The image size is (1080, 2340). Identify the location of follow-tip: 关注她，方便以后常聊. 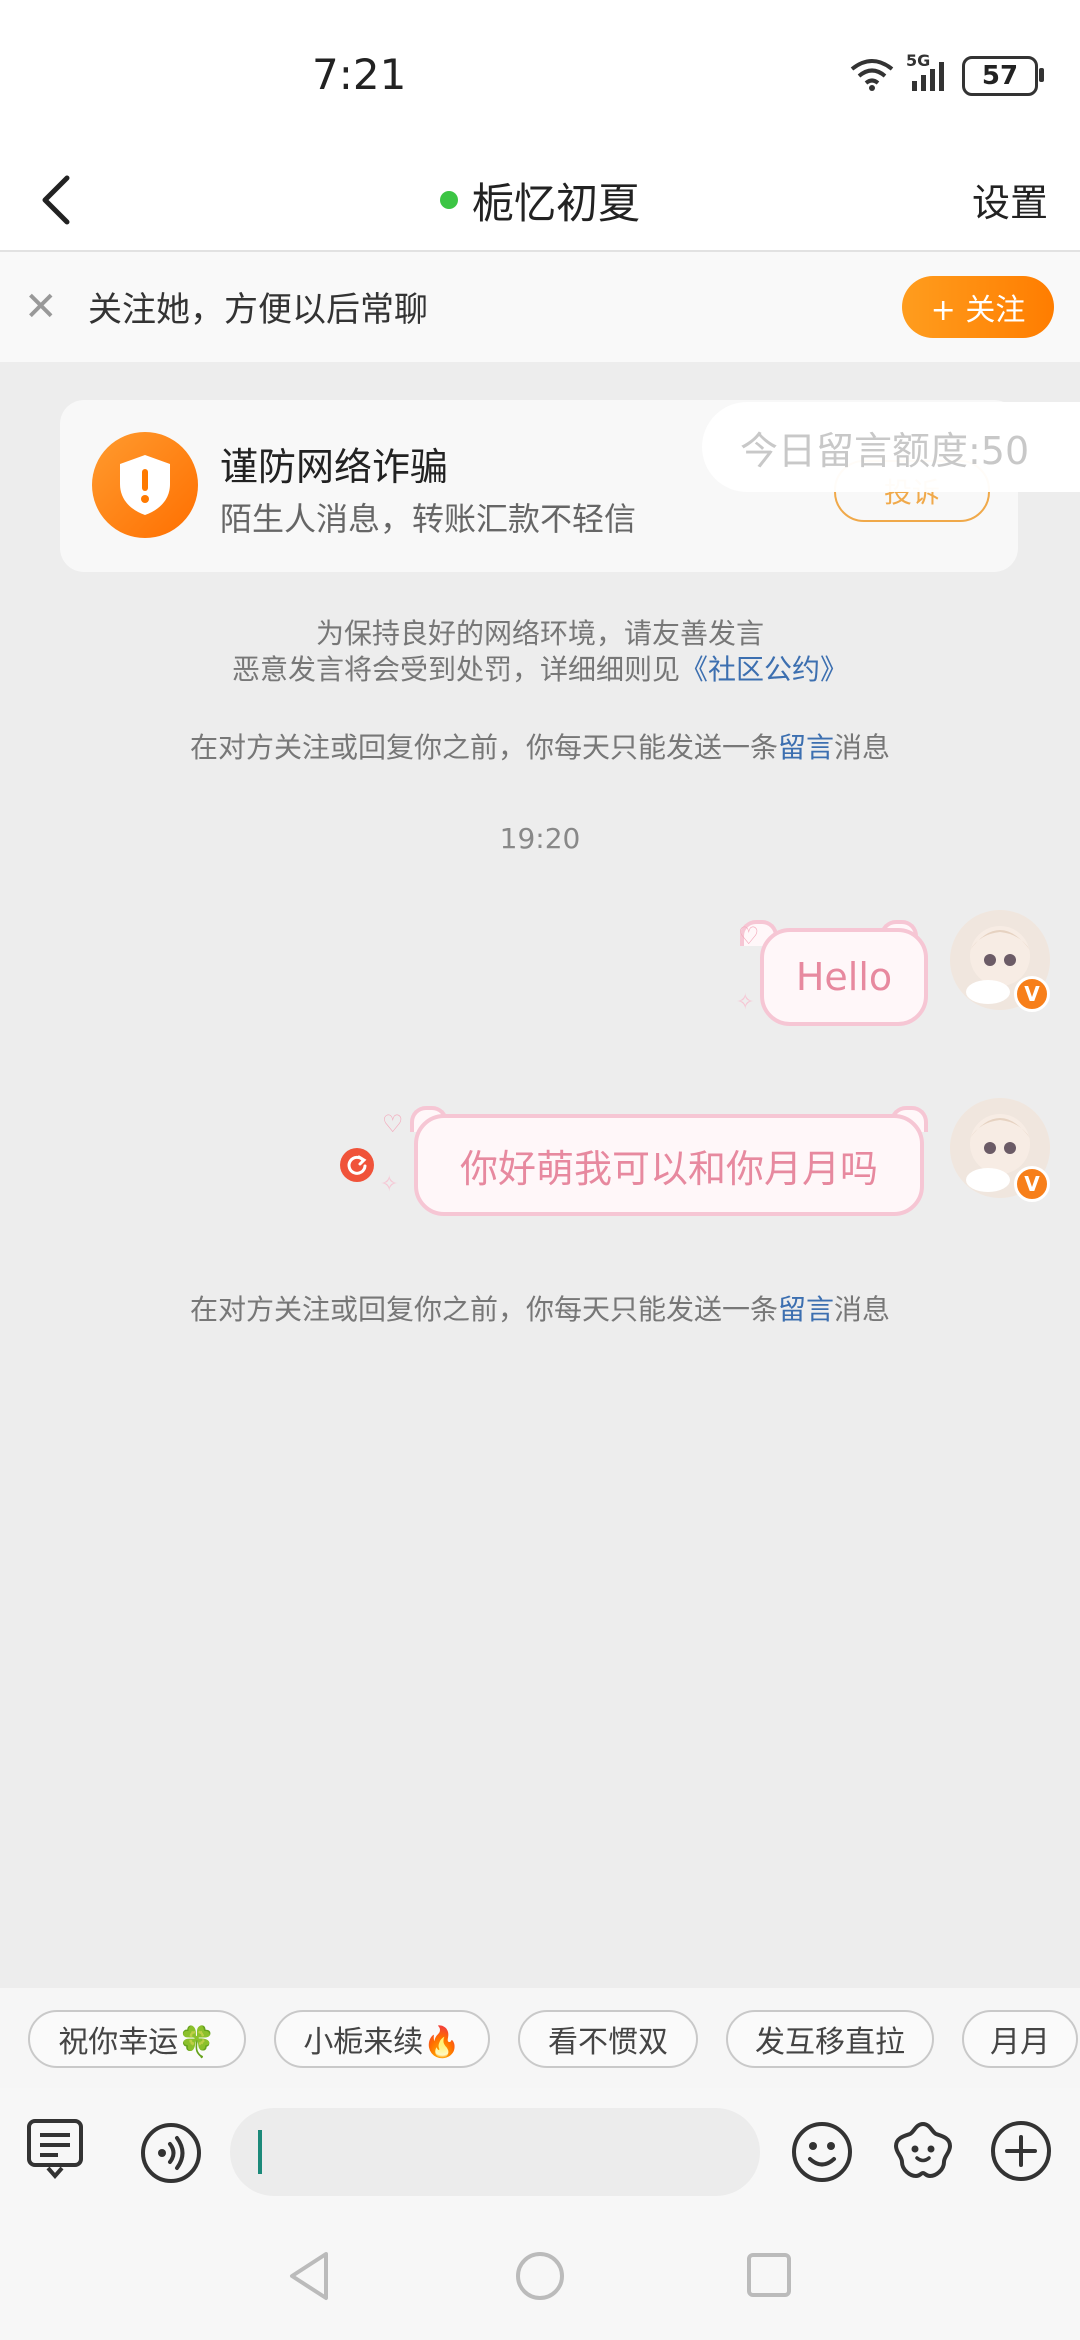
(258, 310).